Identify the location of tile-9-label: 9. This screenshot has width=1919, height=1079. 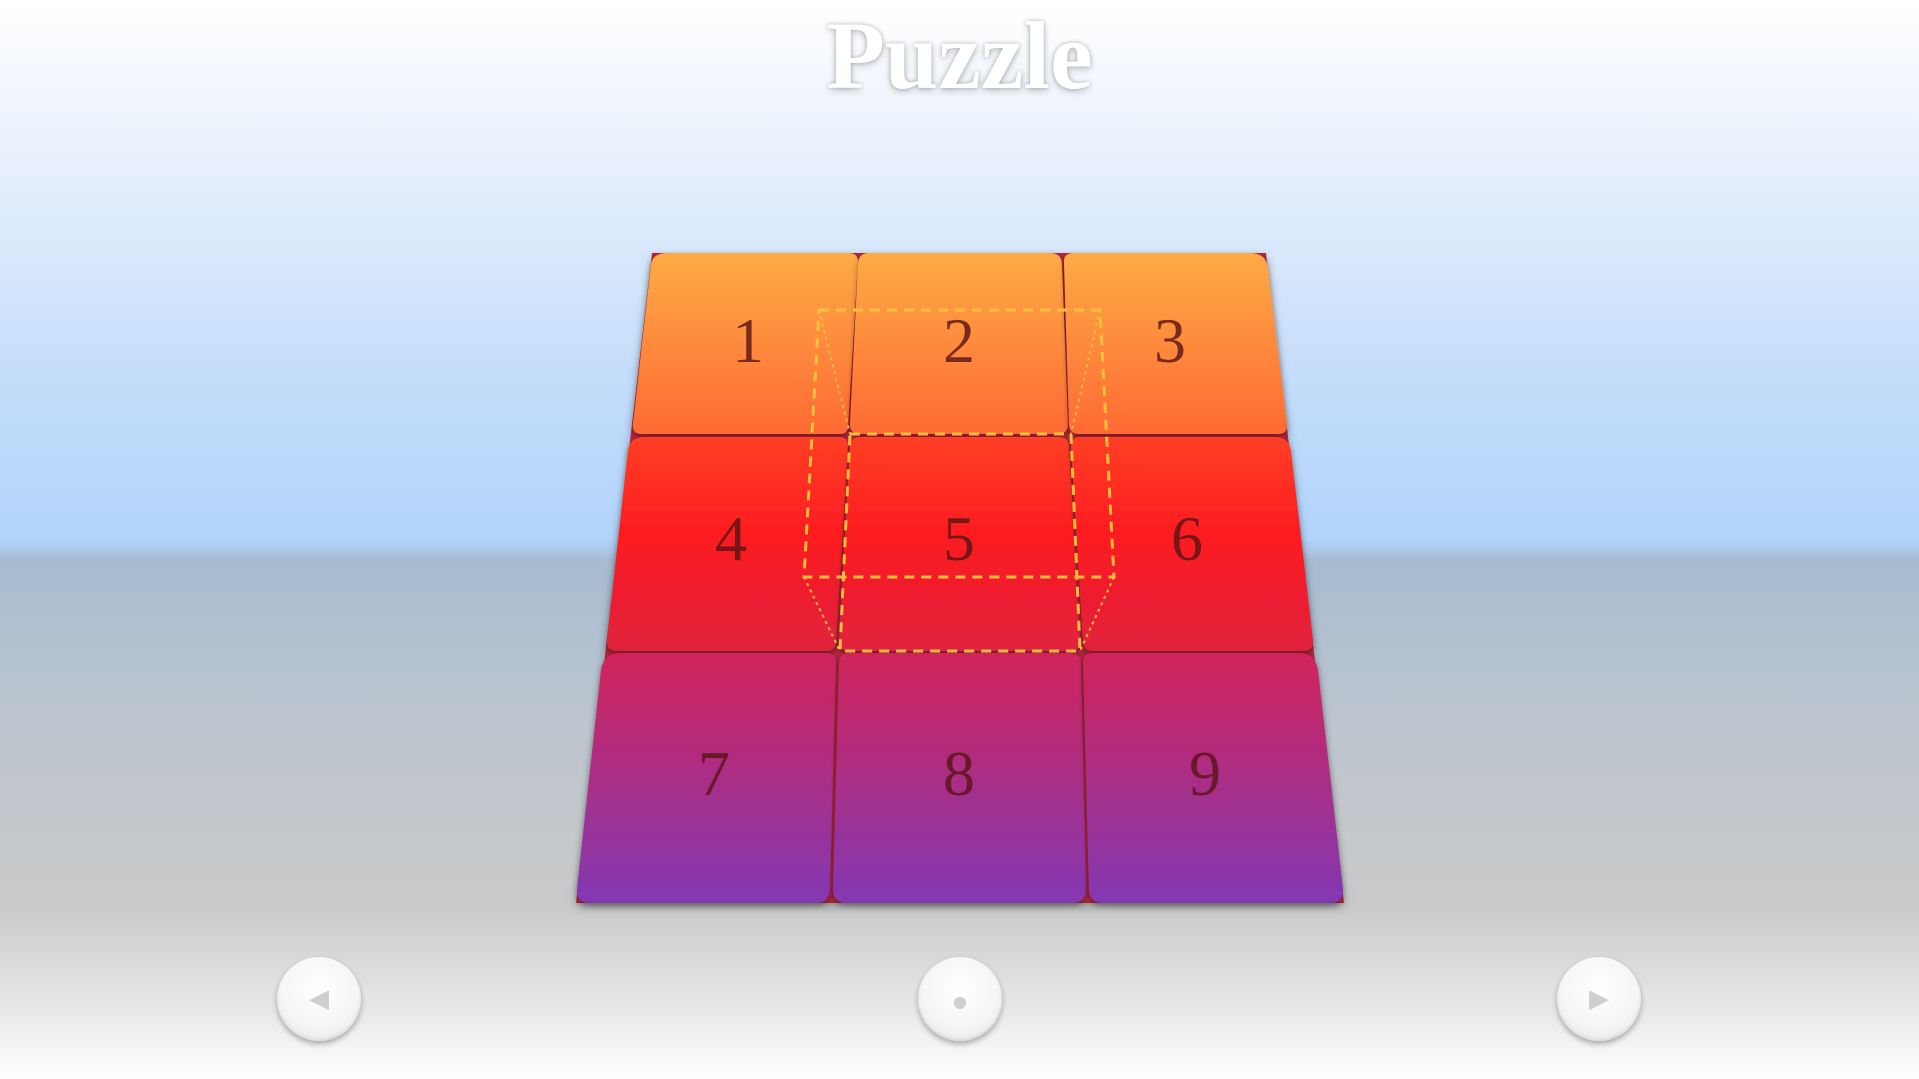
(1205, 773).